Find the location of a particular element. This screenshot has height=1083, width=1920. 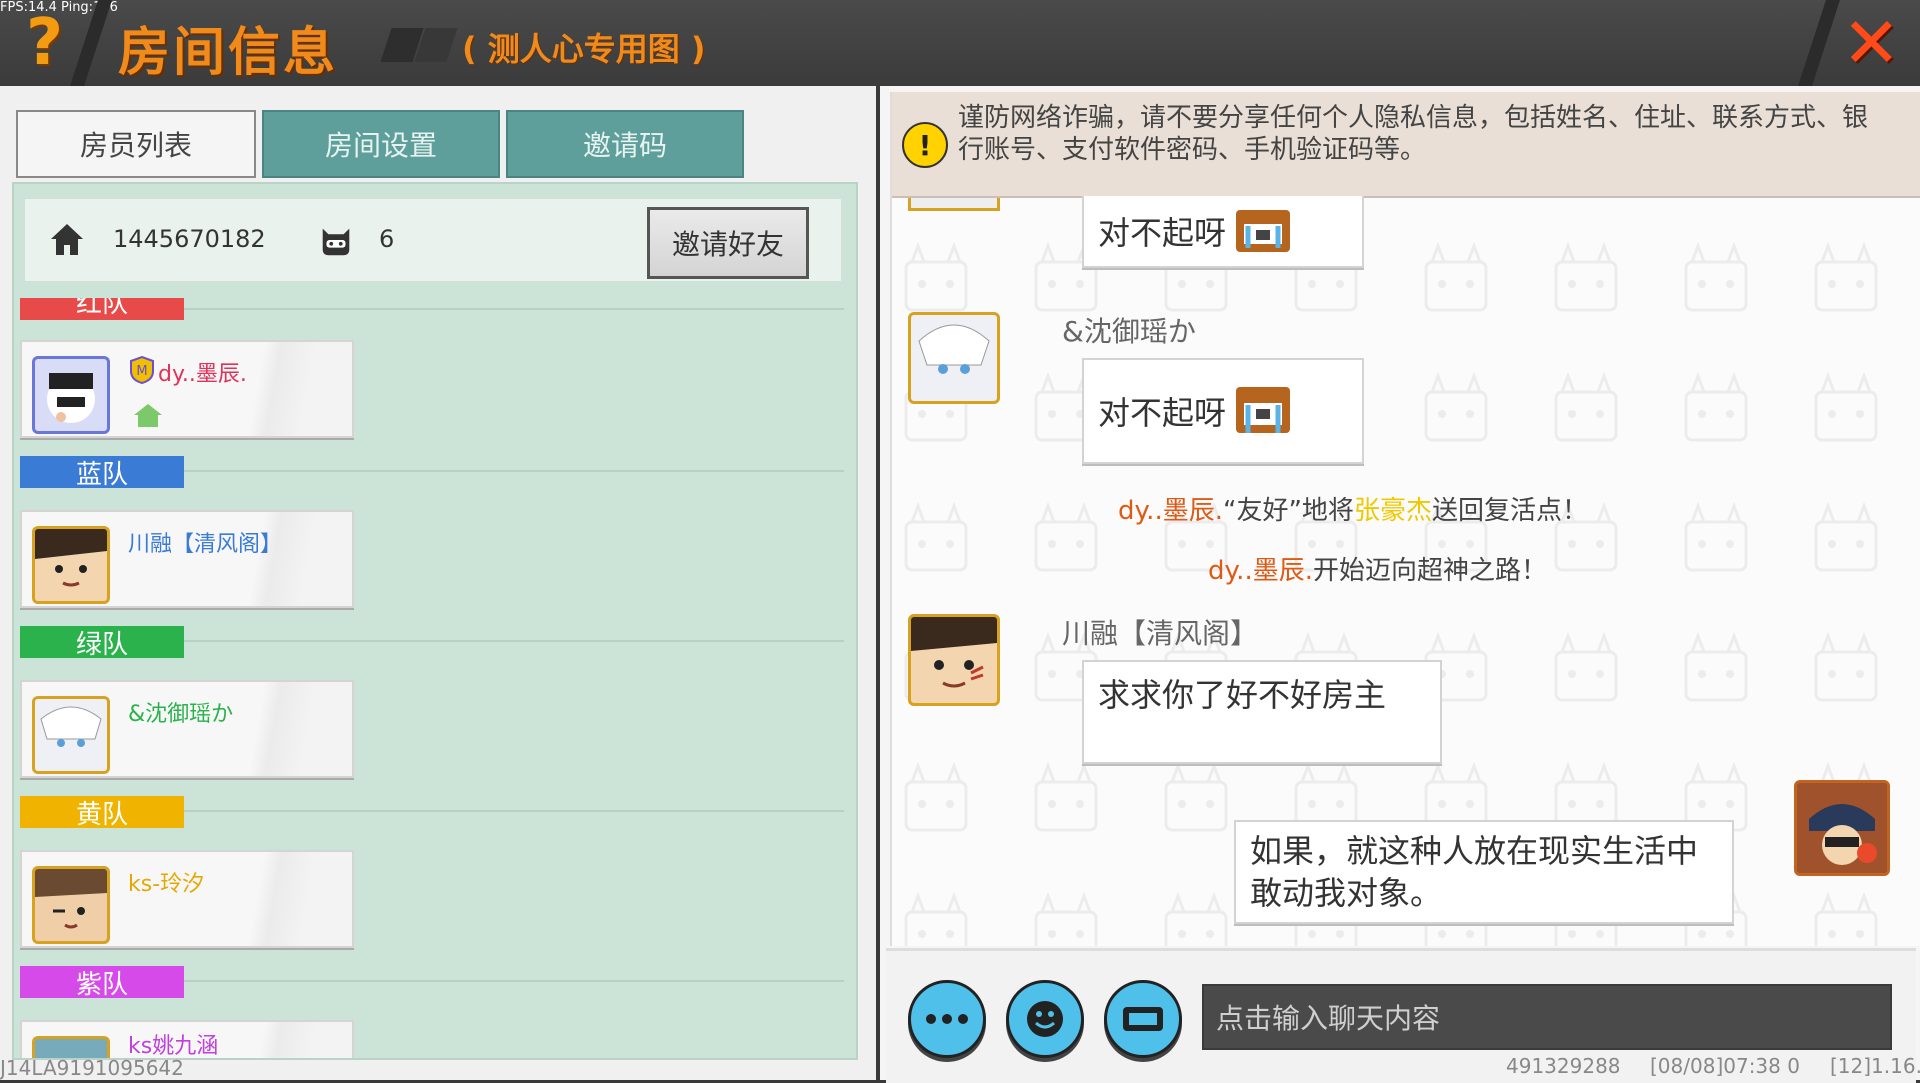

house-icon is located at coordinates (67, 239).